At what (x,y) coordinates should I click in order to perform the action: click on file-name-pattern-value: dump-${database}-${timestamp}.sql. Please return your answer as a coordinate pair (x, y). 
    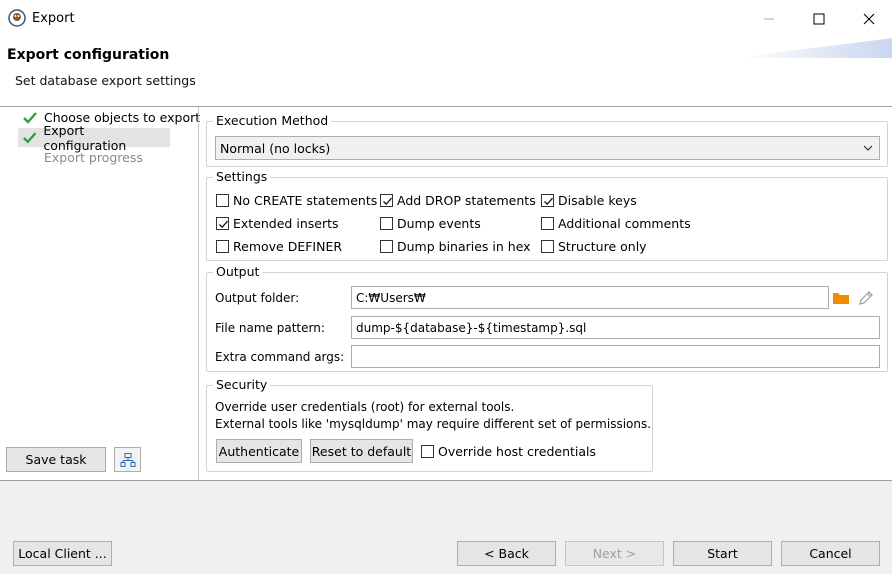
    Looking at the image, I should click on (471, 327).